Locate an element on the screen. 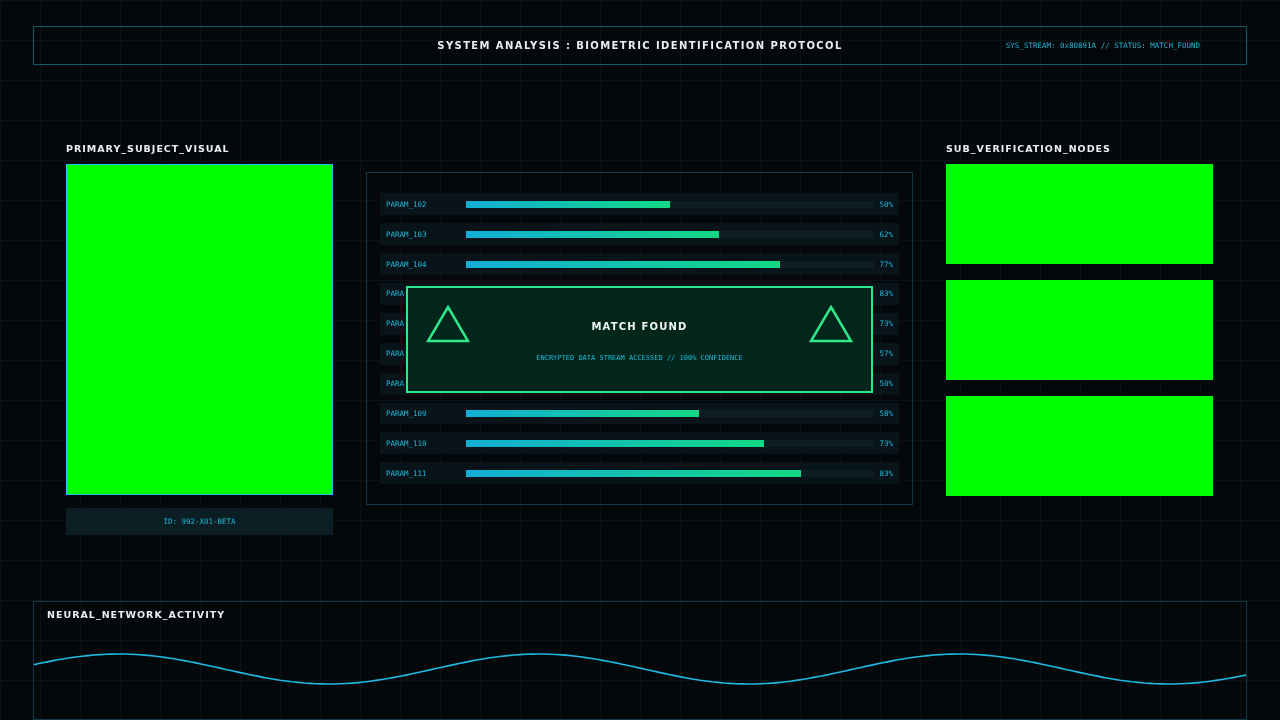 Image resolution: width=1280 pixels, height=720 pixels. section-title: SUB_VERIFICATION_NODES is located at coordinates (1029, 150).